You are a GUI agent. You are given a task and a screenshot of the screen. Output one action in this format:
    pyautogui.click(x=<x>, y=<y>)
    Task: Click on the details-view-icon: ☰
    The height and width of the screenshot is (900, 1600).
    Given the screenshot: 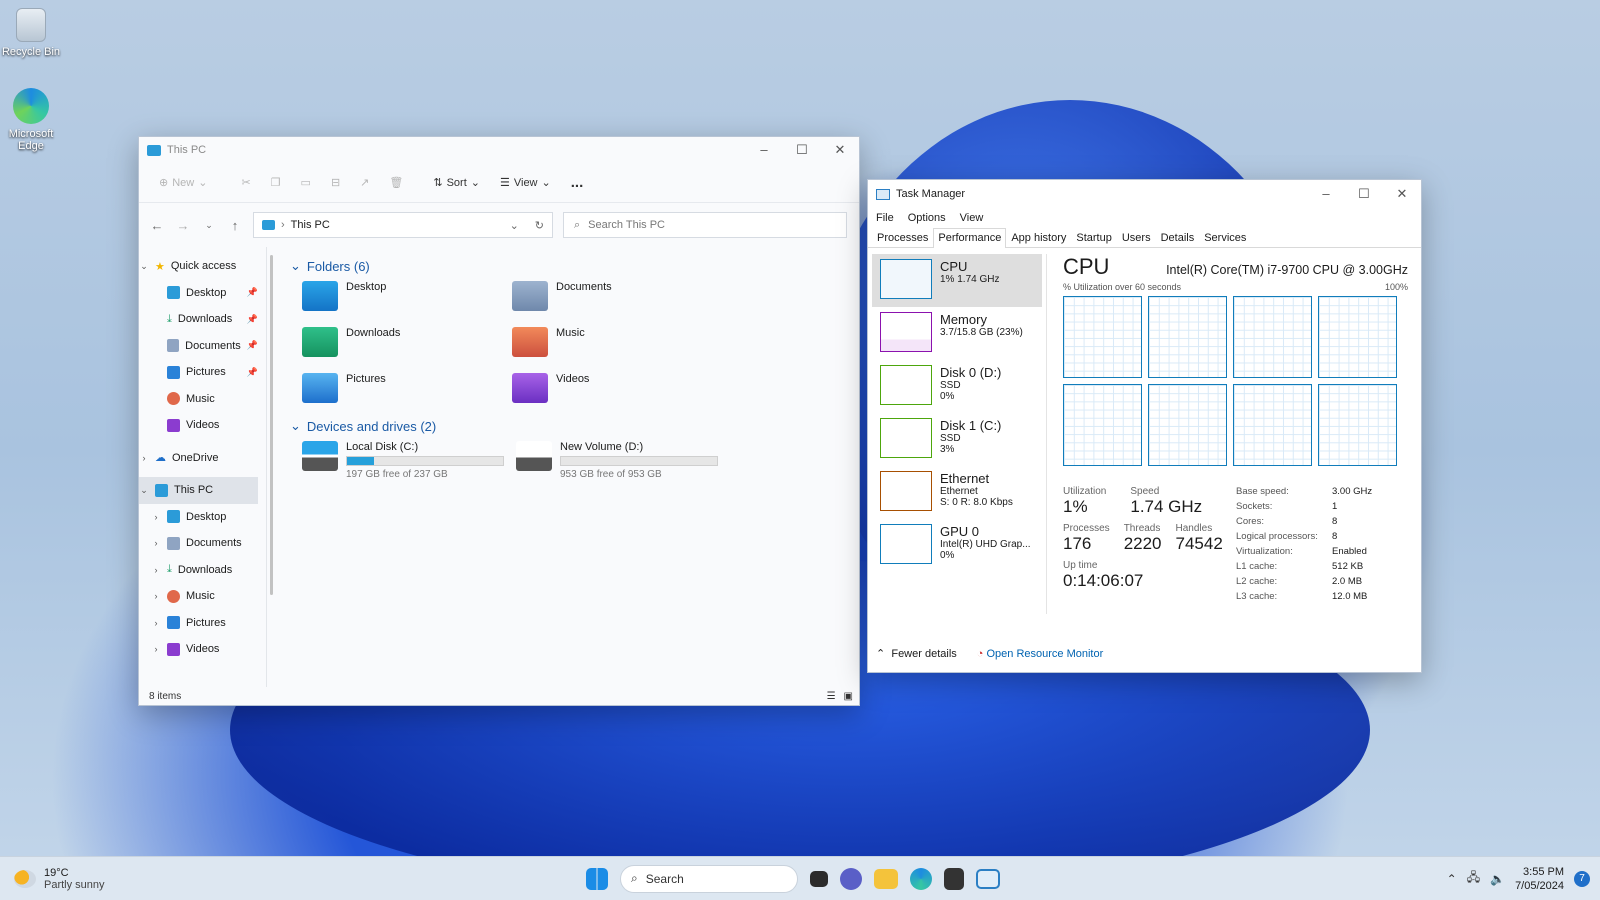 What is the action you would take?
    pyautogui.click(x=831, y=696)
    